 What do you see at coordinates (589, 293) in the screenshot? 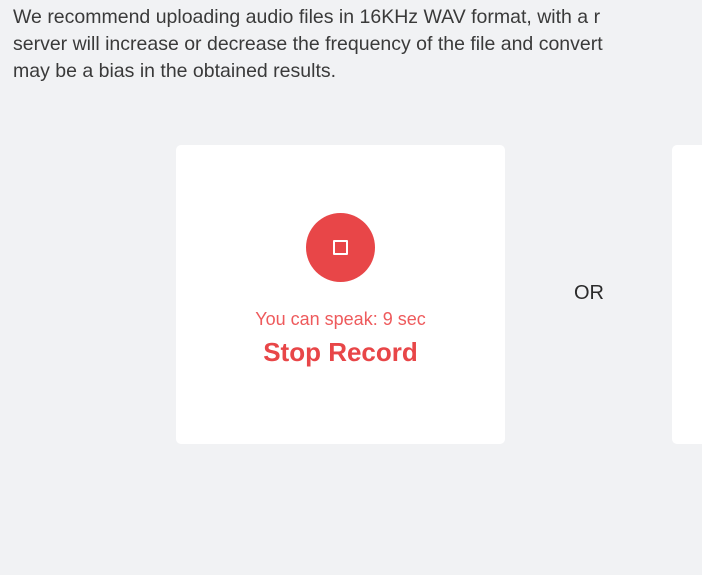
I see `or-separator: OR` at bounding box center [589, 293].